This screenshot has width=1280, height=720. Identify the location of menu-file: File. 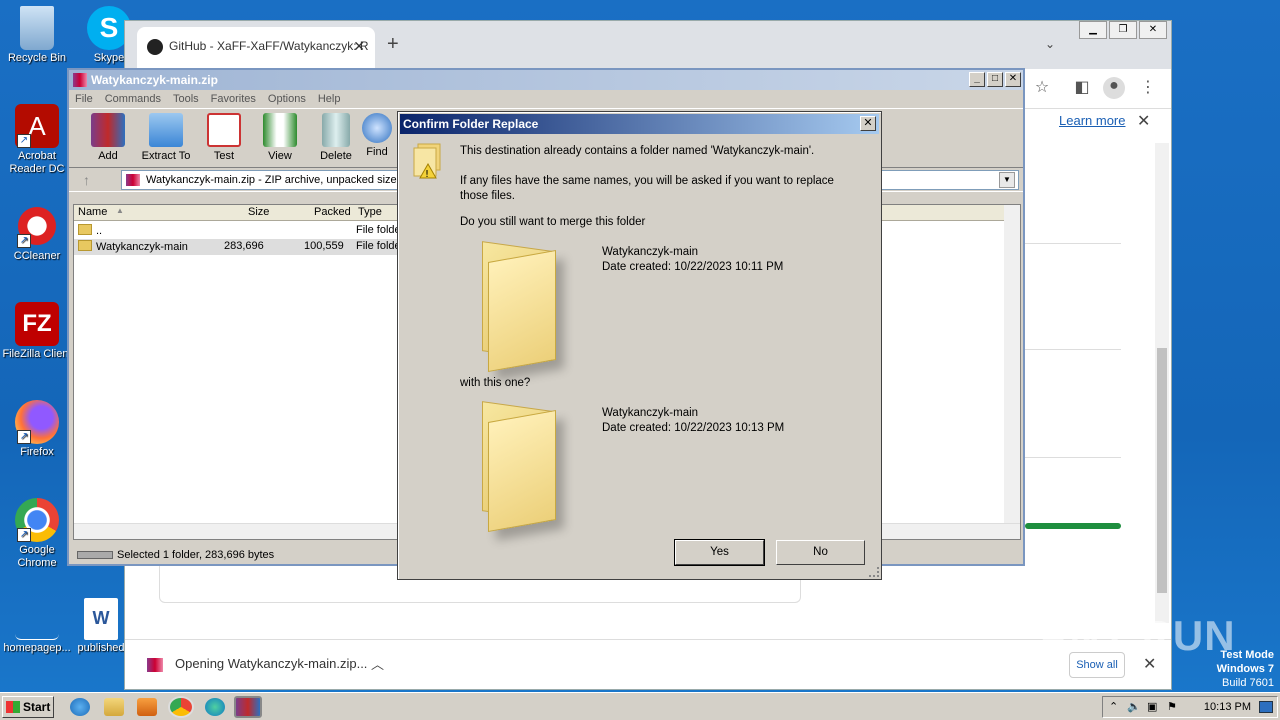
(84, 99).